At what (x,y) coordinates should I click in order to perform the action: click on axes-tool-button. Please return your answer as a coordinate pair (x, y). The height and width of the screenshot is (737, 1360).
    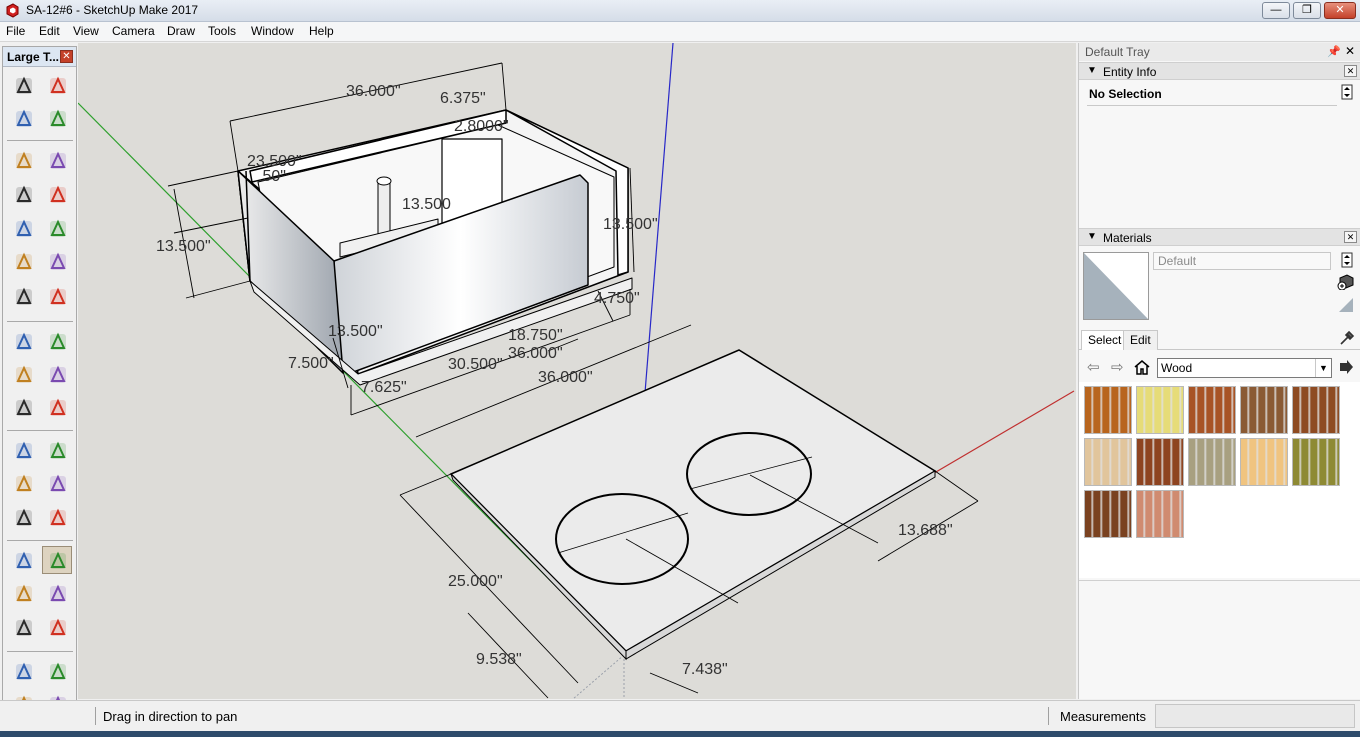
    Looking at the image, I should click on (23, 517).